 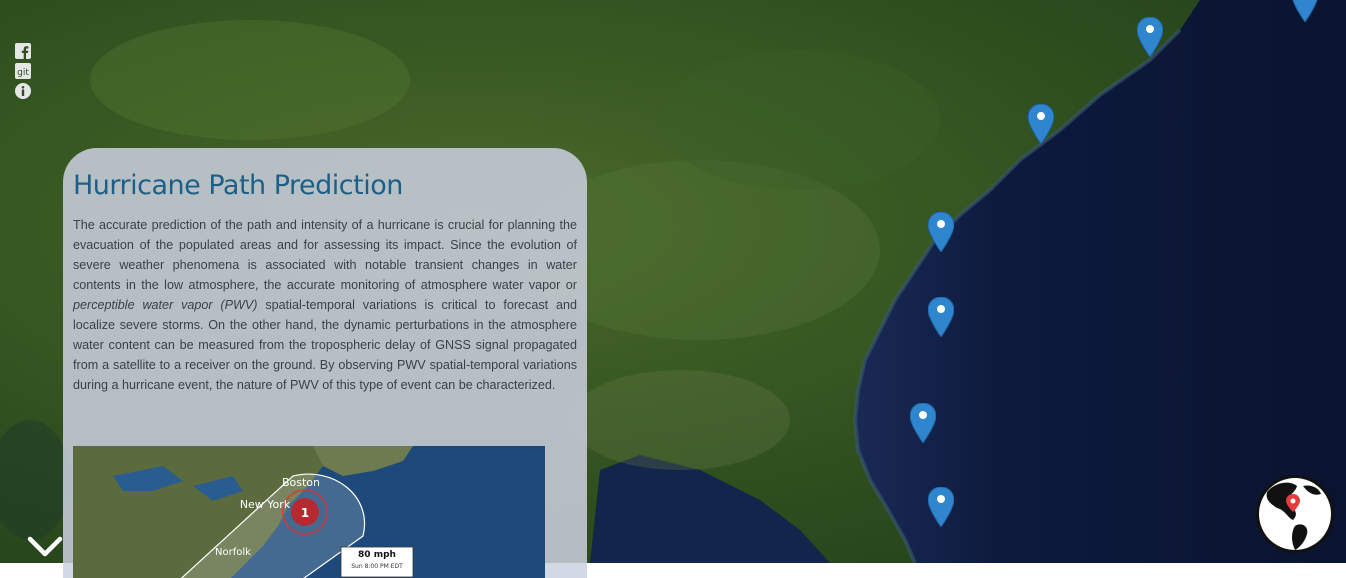 I want to click on svg-text: 80 mph, so click(x=377, y=555).